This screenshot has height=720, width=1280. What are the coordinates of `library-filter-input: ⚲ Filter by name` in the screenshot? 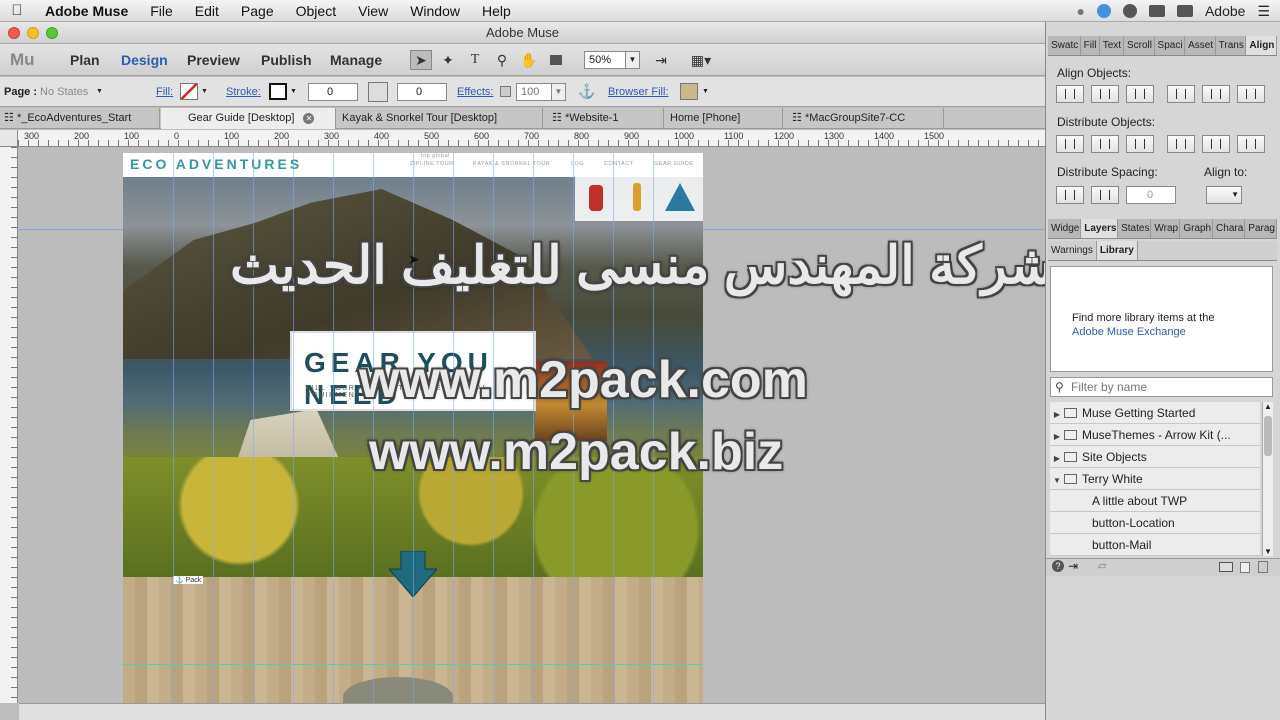 It's located at (1161, 387).